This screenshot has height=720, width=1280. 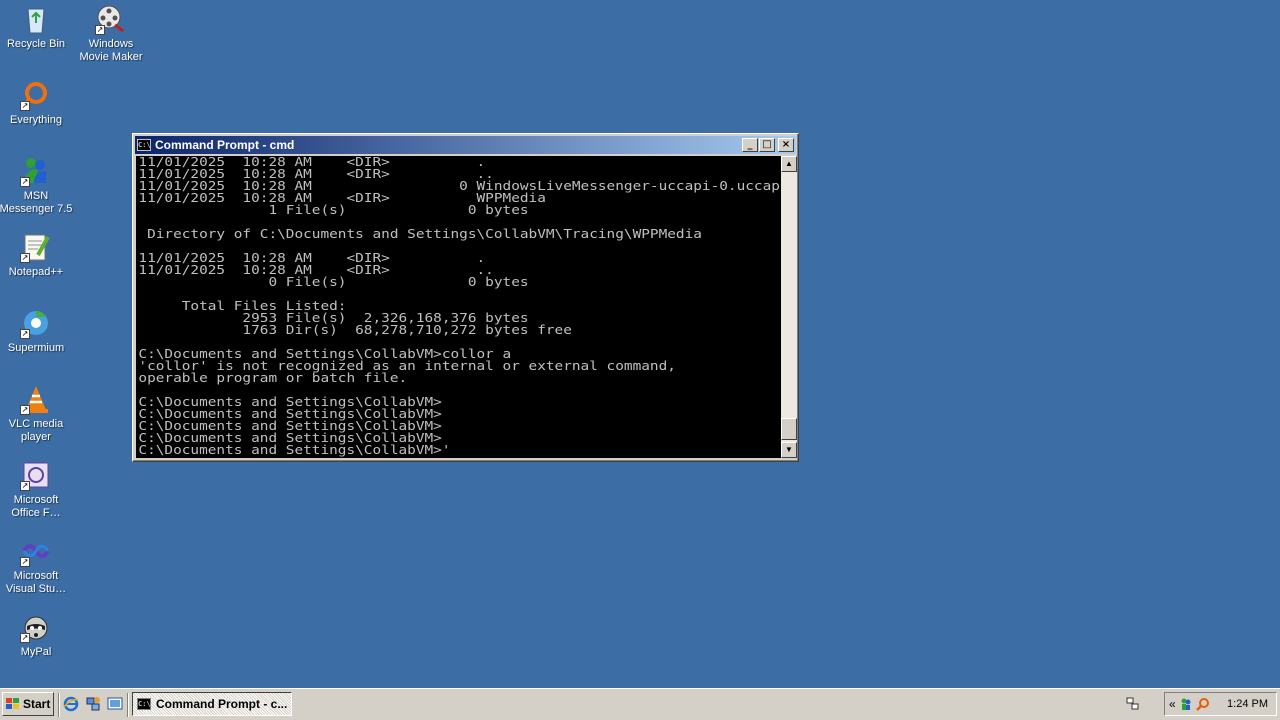 What do you see at coordinates (144, 145) in the screenshot?
I see `cmd-window-icon: C:\` at bounding box center [144, 145].